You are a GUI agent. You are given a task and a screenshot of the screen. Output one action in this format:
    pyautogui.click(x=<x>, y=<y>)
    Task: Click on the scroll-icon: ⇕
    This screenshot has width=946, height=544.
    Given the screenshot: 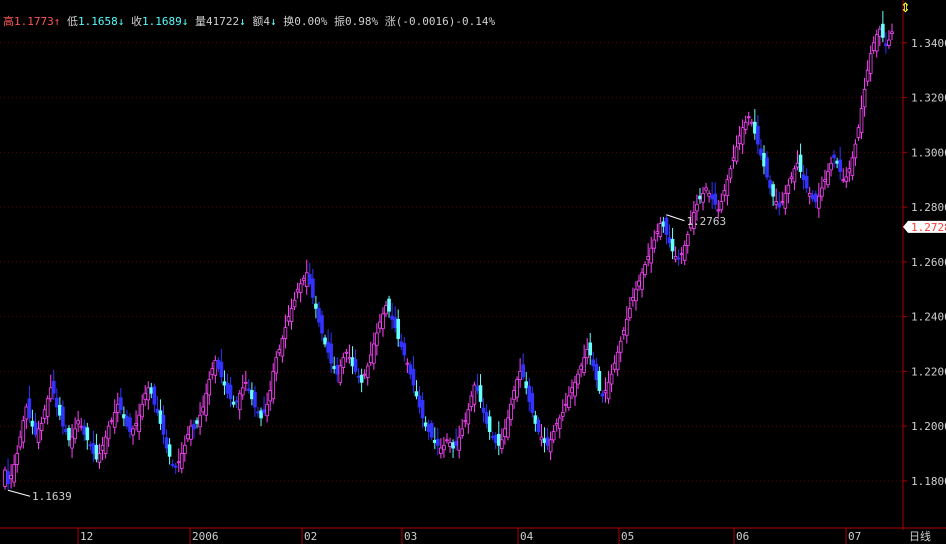 What is the action you would take?
    pyautogui.click(x=905, y=8)
    